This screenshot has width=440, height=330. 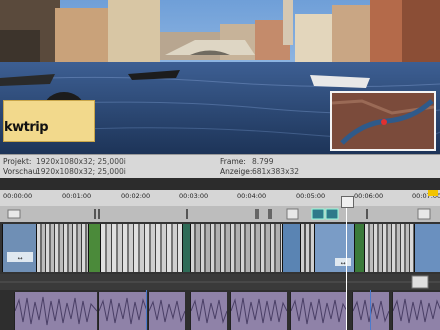 I want to click on anzeige-value: 681x383x32, so click(x=276, y=171).